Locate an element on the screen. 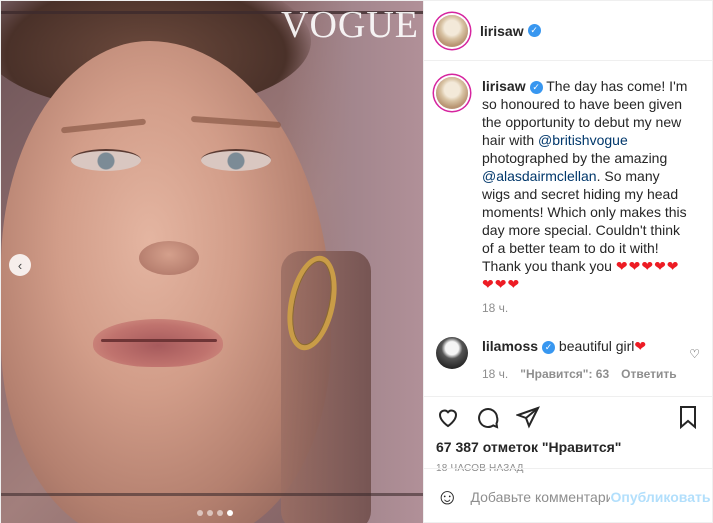  photo-eye-right is located at coordinates (236, 160).